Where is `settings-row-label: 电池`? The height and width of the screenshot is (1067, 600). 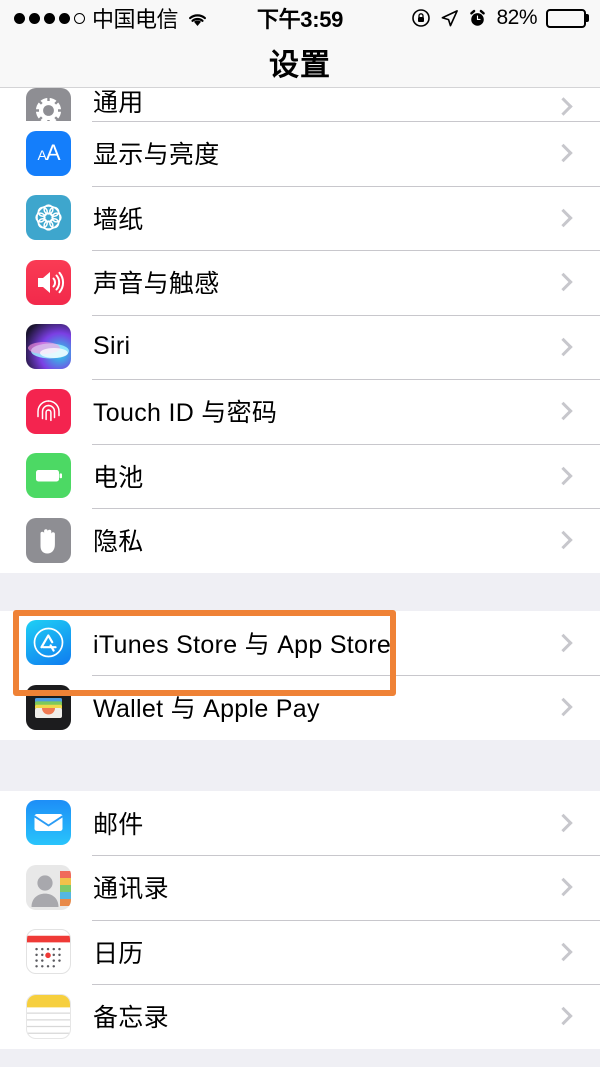
settings-row-label: 电池 is located at coordinates (118, 477).